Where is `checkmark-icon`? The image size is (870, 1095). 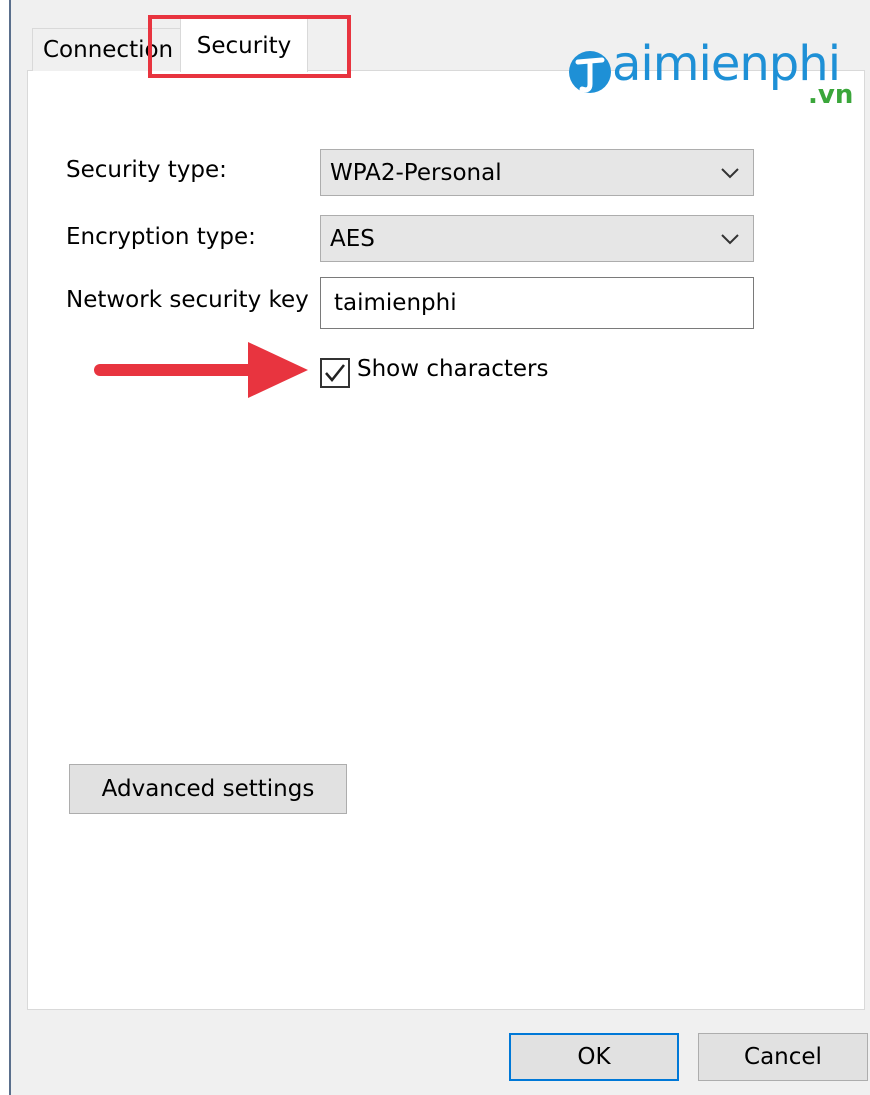
checkmark-icon is located at coordinates (335, 373).